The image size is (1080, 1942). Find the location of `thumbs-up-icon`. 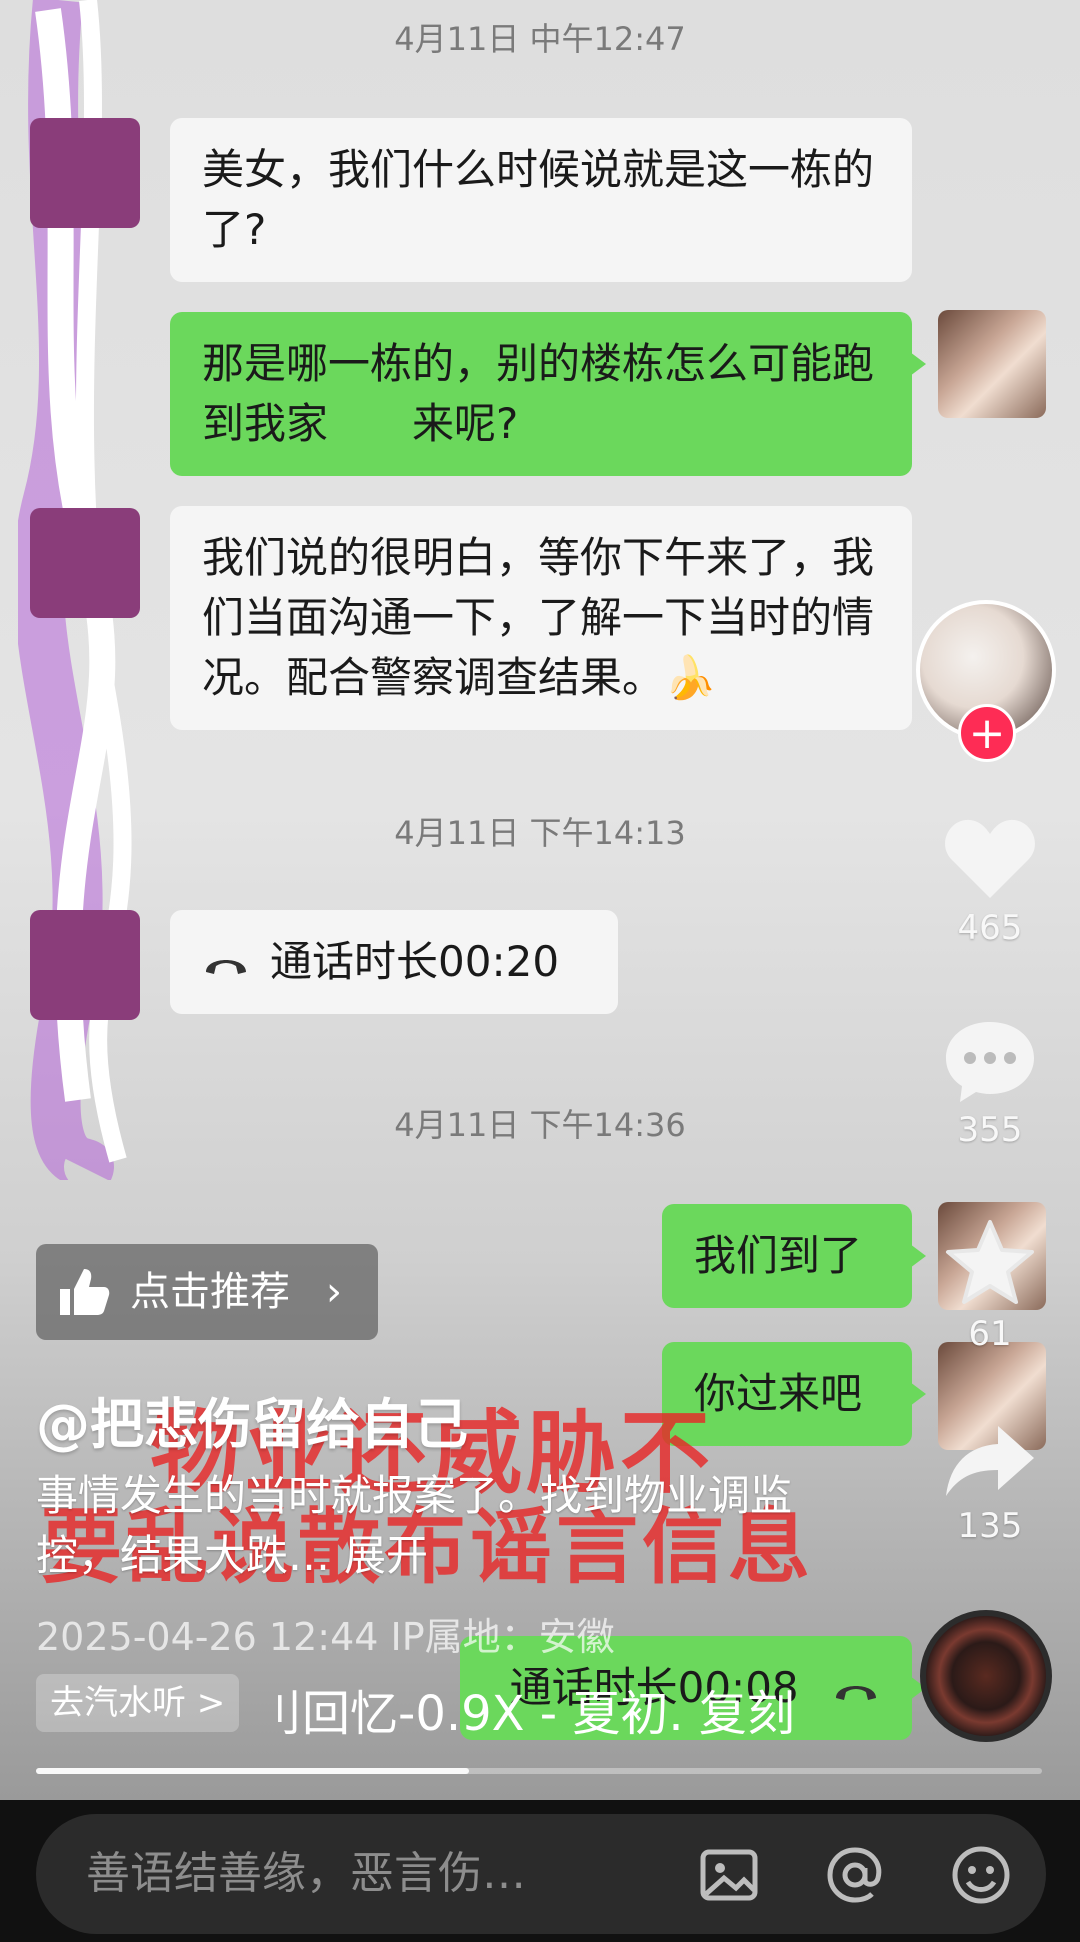

thumbs-up-icon is located at coordinates (85, 1292).